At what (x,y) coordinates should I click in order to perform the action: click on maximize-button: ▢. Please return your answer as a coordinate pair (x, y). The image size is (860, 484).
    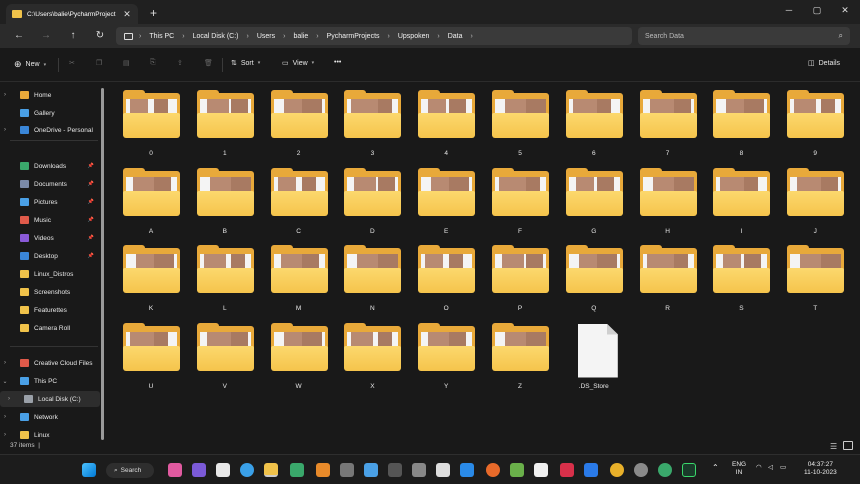
    Looking at the image, I should click on (817, 10).